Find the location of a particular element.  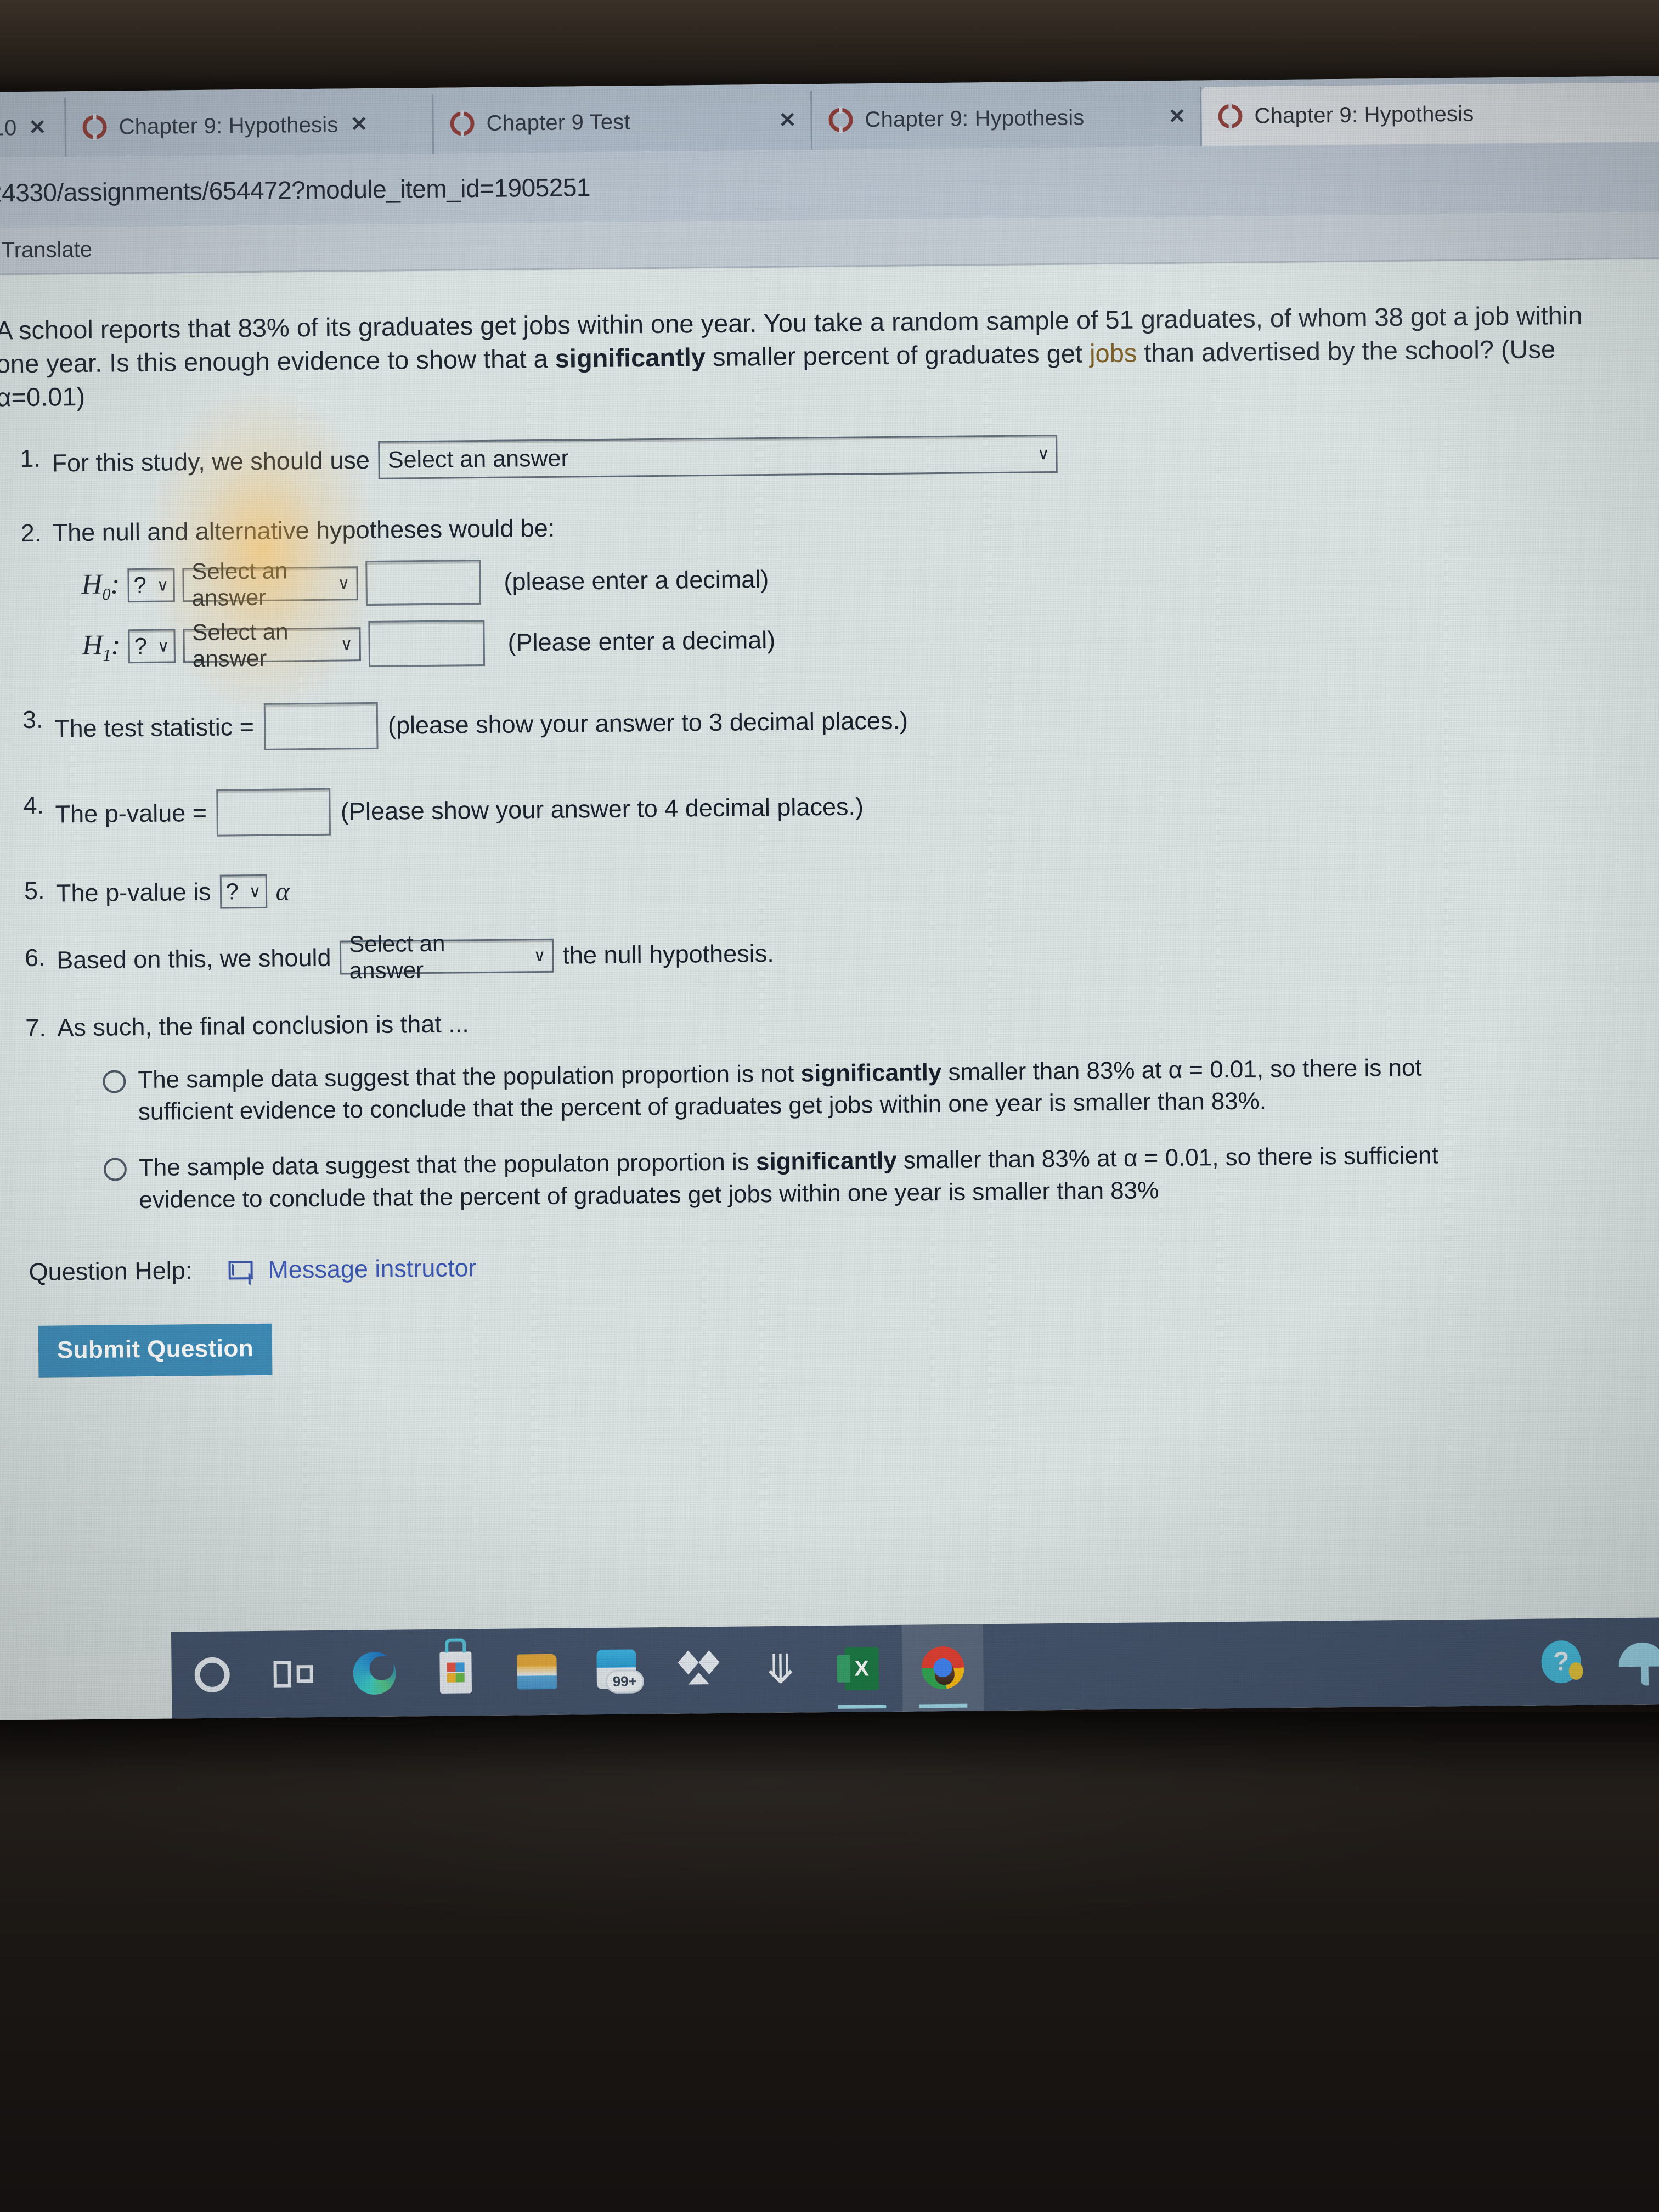

item-5-label: The p-value is is located at coordinates (133, 892).